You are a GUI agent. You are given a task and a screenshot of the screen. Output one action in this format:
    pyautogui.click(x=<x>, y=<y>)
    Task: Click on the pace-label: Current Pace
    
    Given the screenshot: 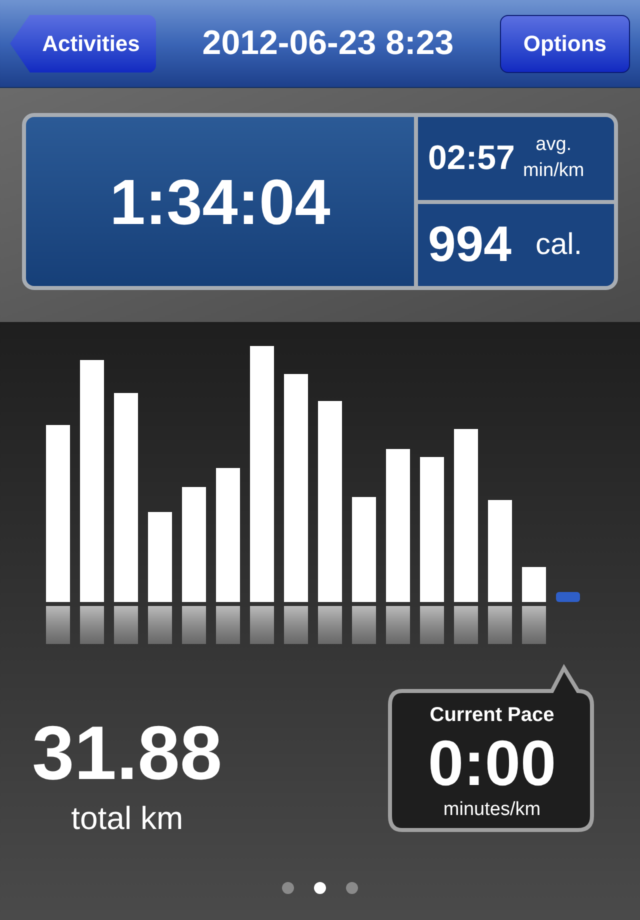 What is the action you would take?
    pyautogui.click(x=492, y=715)
    